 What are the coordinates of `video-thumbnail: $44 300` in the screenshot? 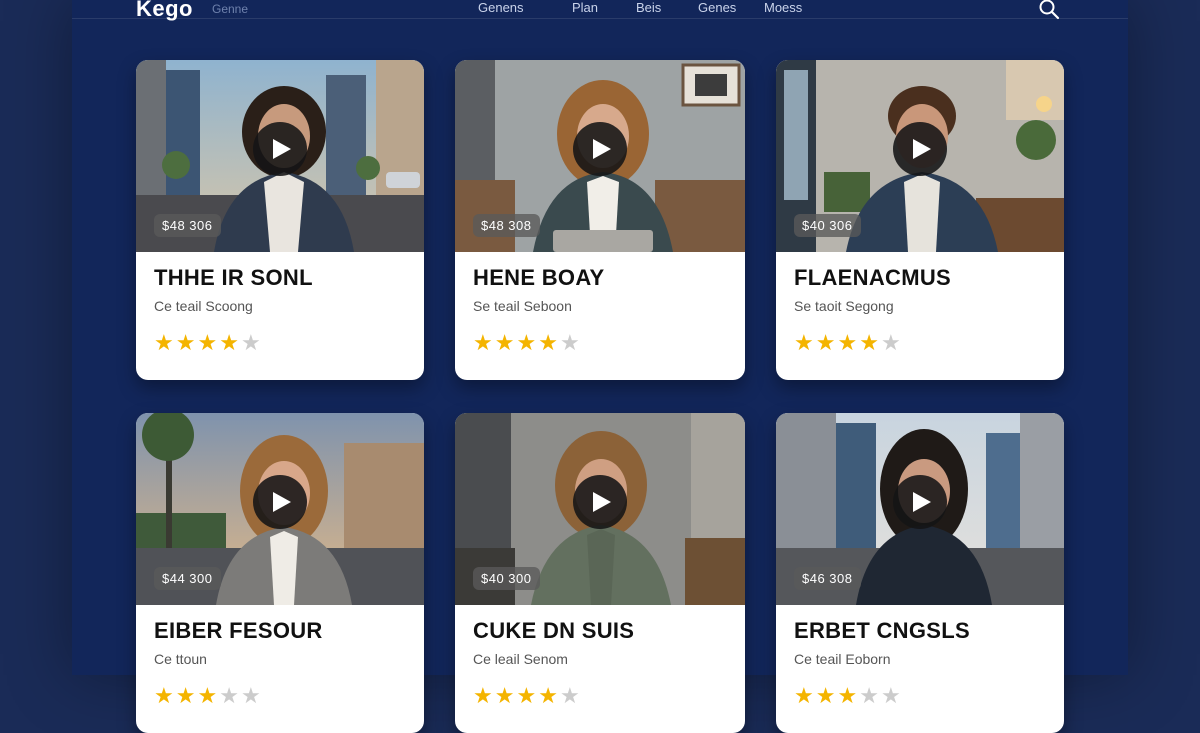 It's located at (280, 509).